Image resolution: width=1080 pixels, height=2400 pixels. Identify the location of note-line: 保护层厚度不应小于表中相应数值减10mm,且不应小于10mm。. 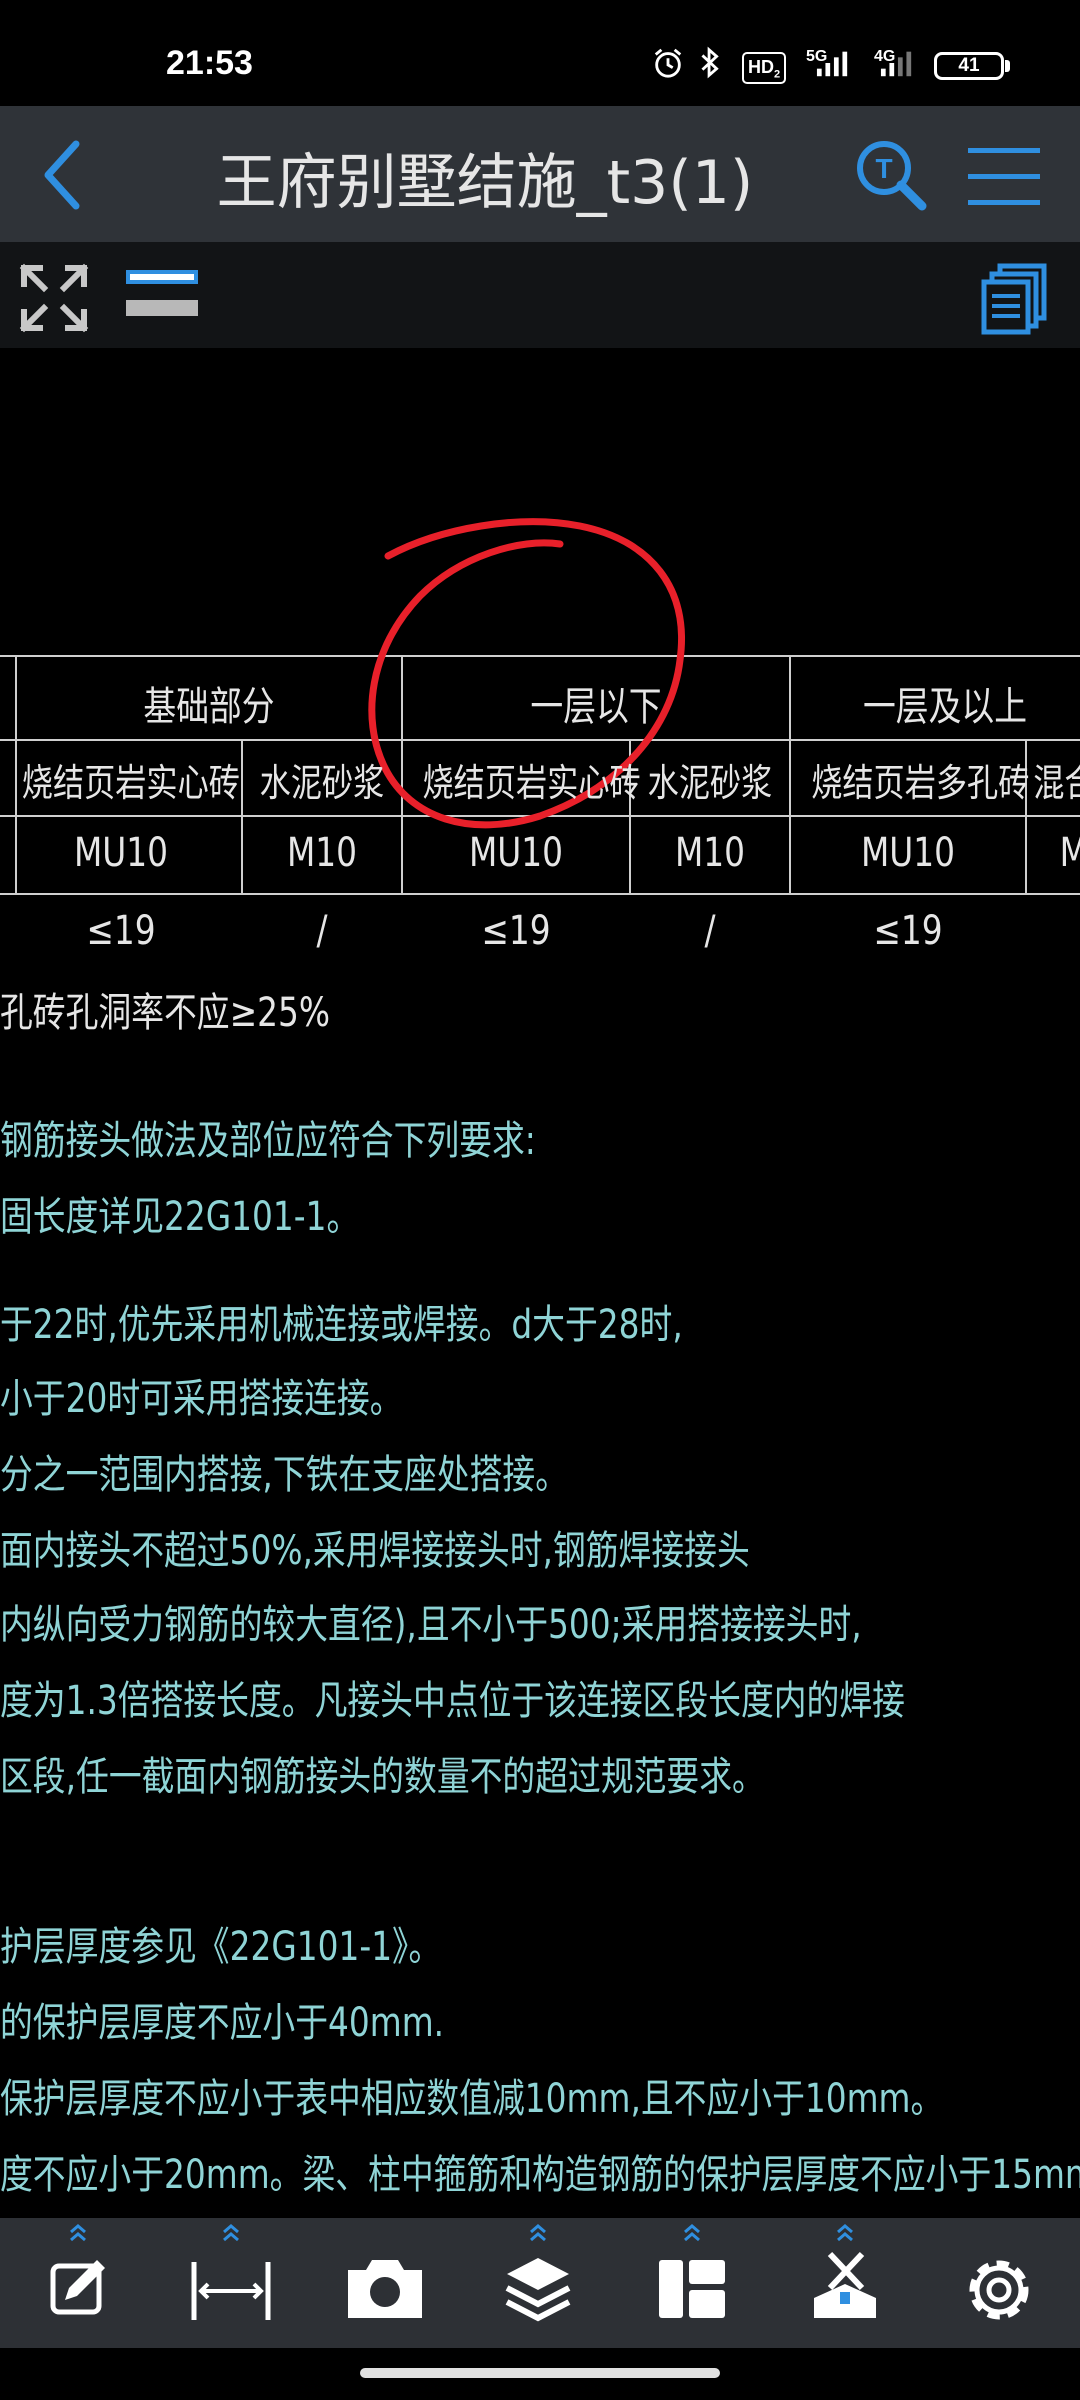
(472, 2099).